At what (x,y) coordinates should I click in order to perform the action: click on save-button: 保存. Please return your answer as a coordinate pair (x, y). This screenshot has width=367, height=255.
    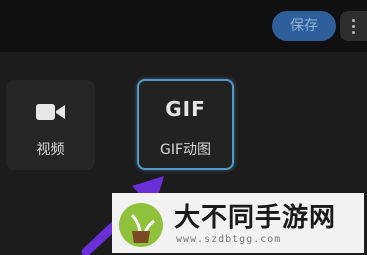
    Looking at the image, I should click on (304, 26).